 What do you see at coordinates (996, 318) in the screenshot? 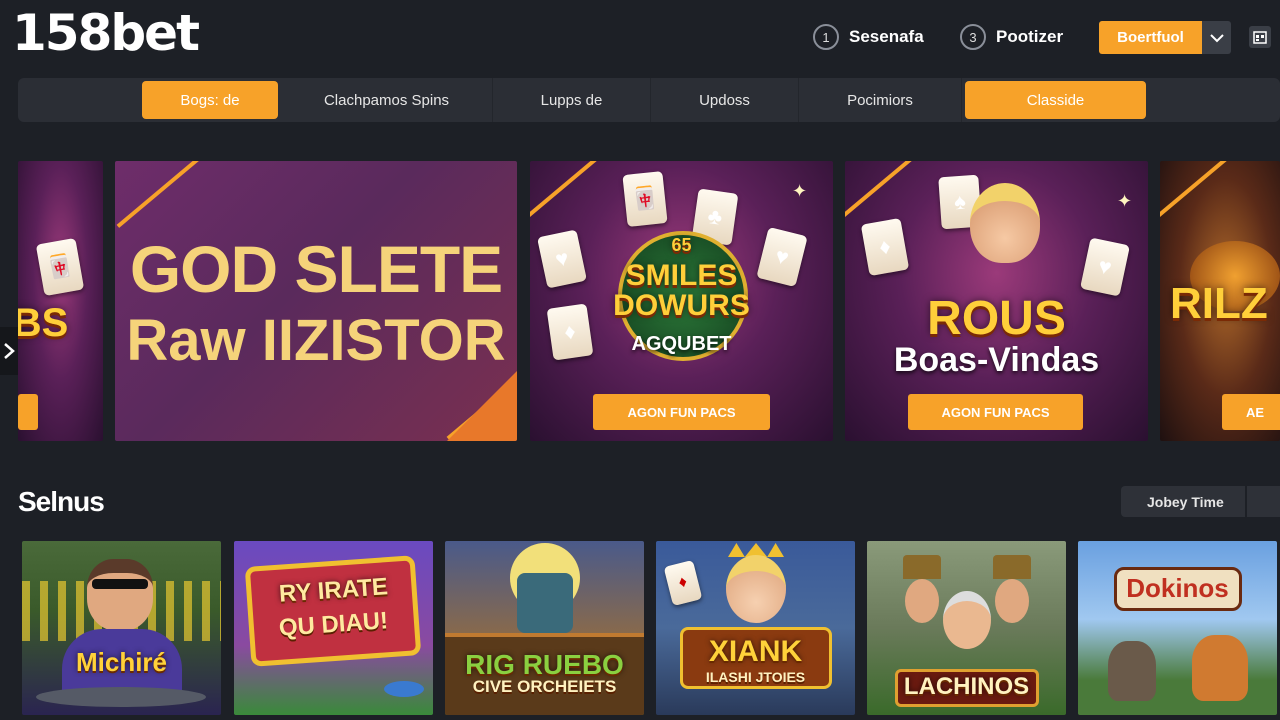
I see `banner-title: ROUS` at bounding box center [996, 318].